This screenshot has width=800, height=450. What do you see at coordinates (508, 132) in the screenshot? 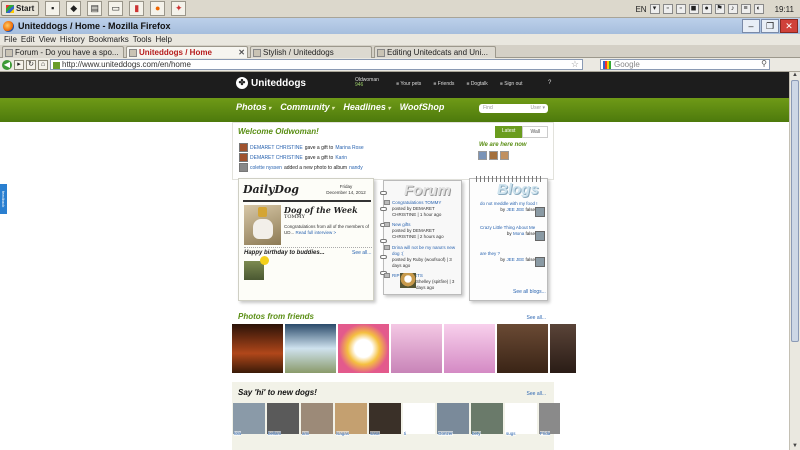
I see `tab-latest: Latest` at bounding box center [508, 132].